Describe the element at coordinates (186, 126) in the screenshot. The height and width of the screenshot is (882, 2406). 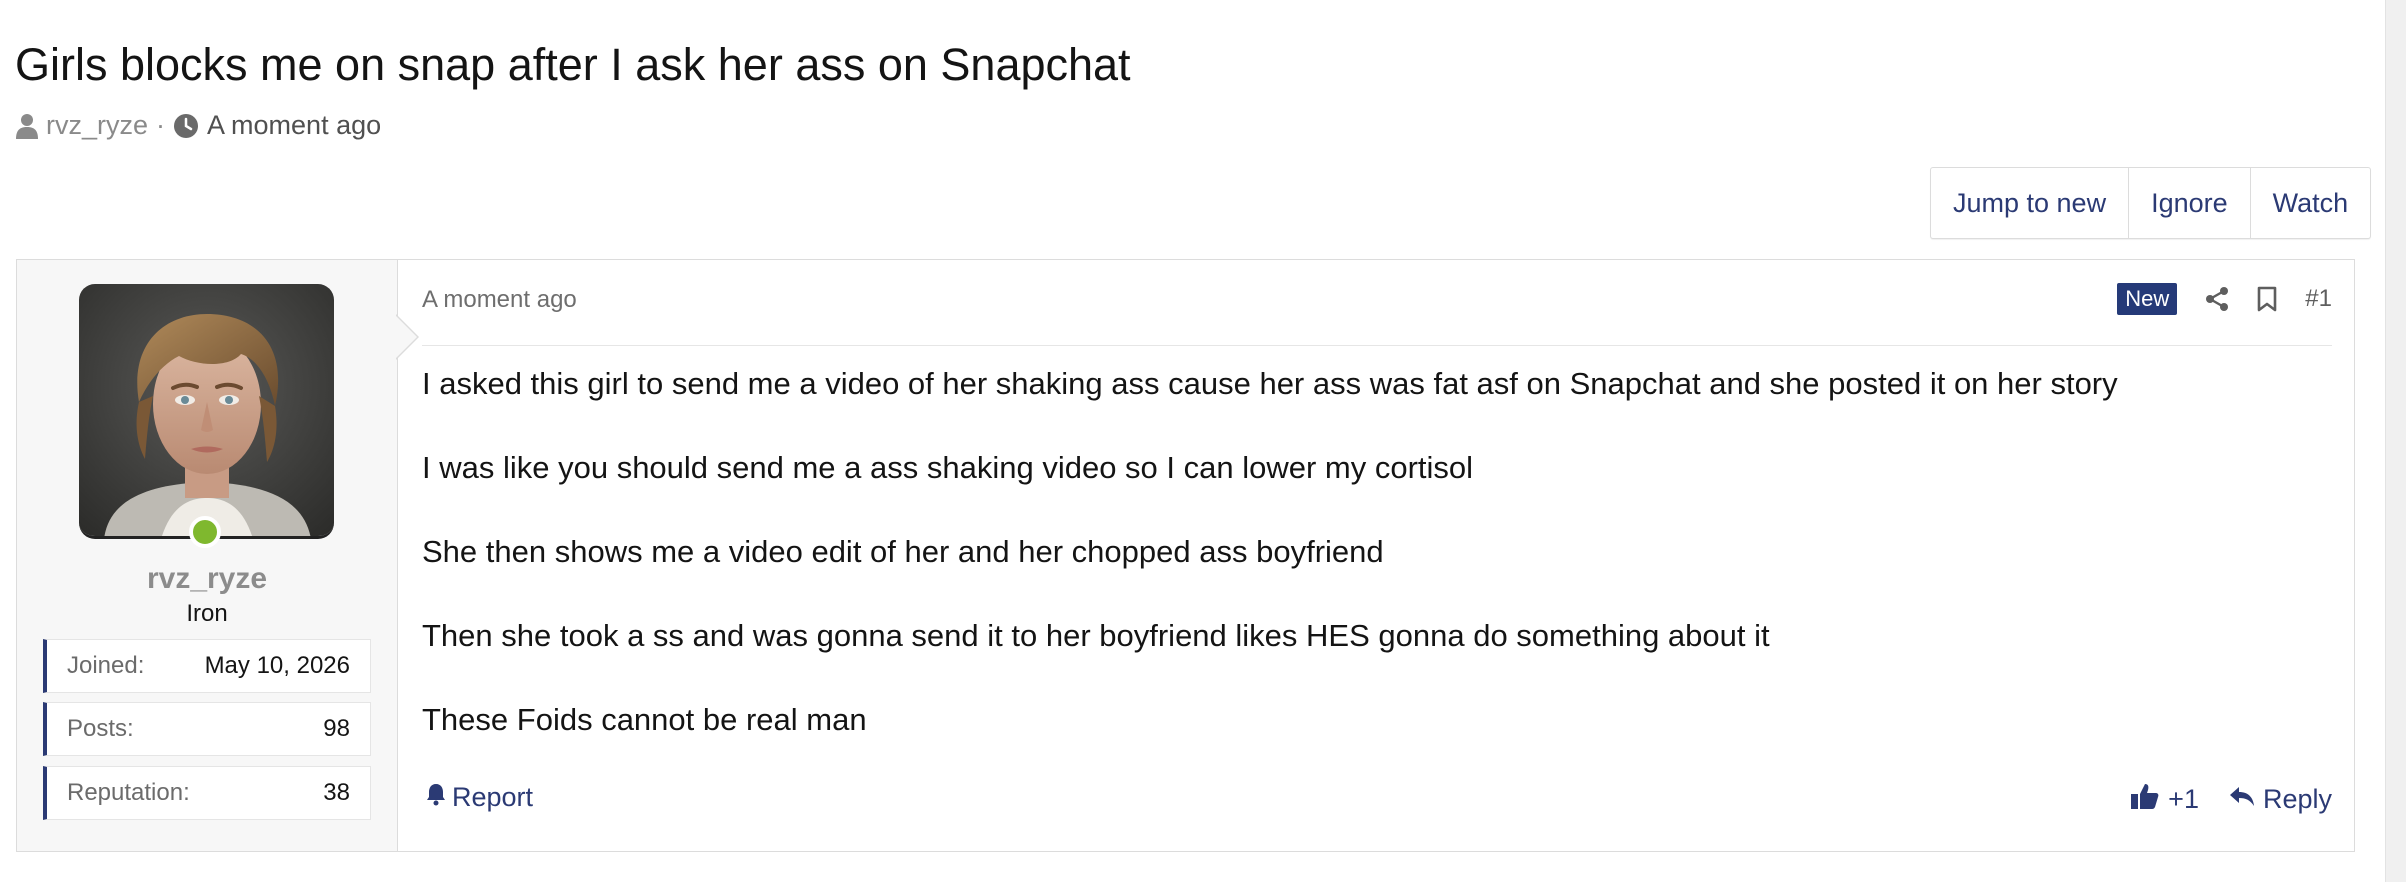
I see `clock-icon` at that location.